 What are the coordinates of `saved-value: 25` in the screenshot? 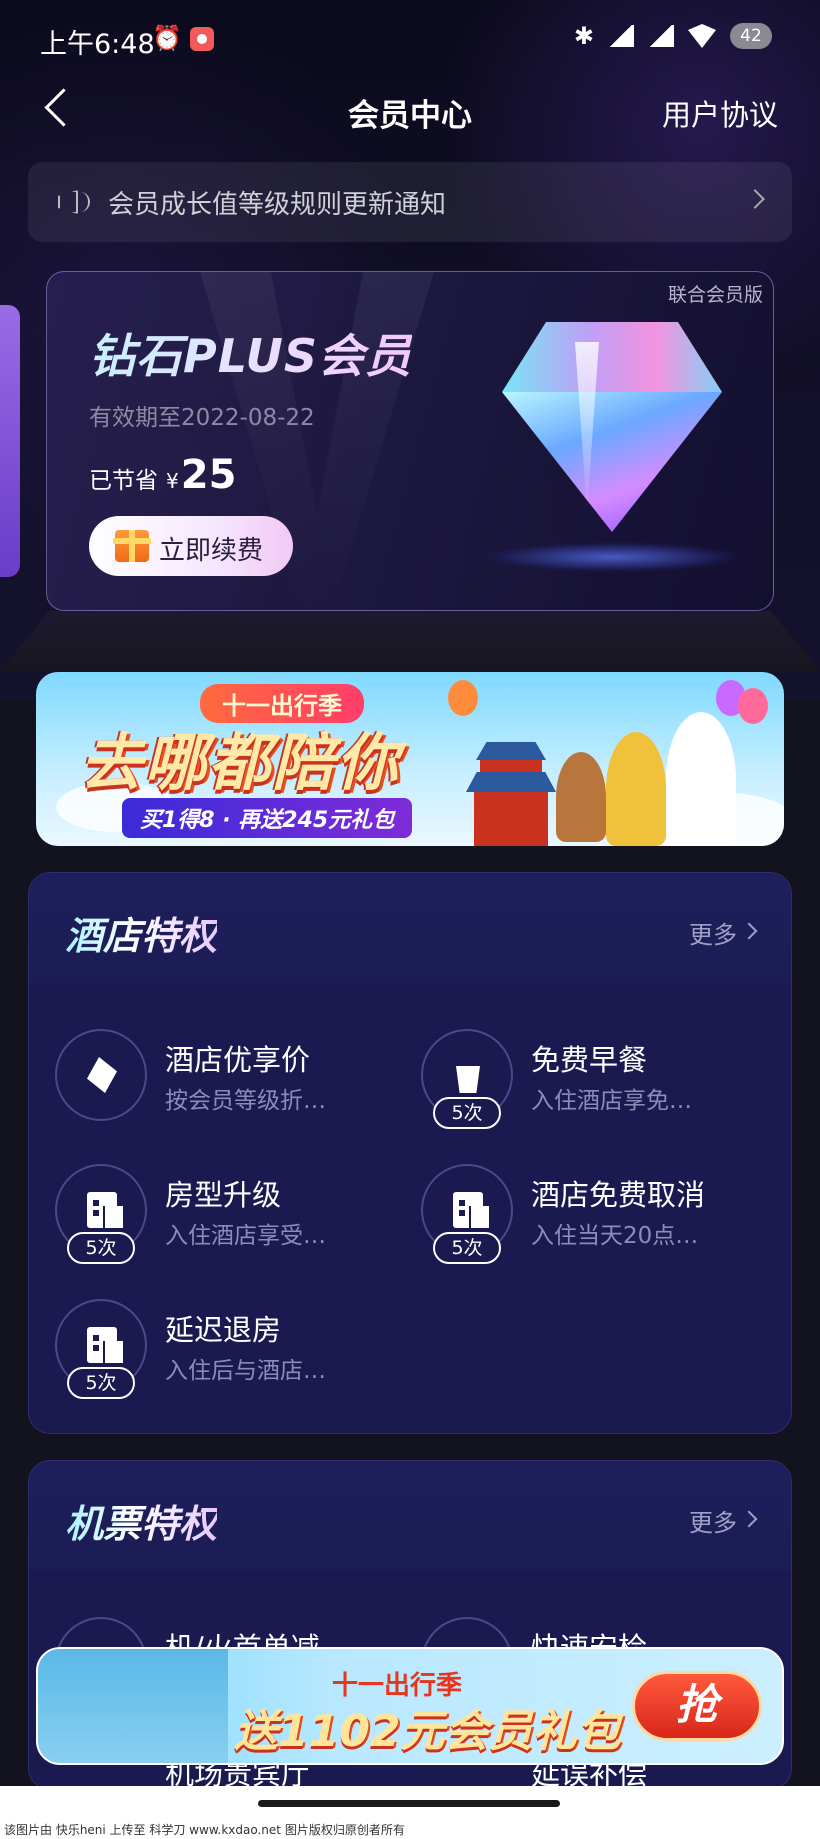 It's located at (208, 475).